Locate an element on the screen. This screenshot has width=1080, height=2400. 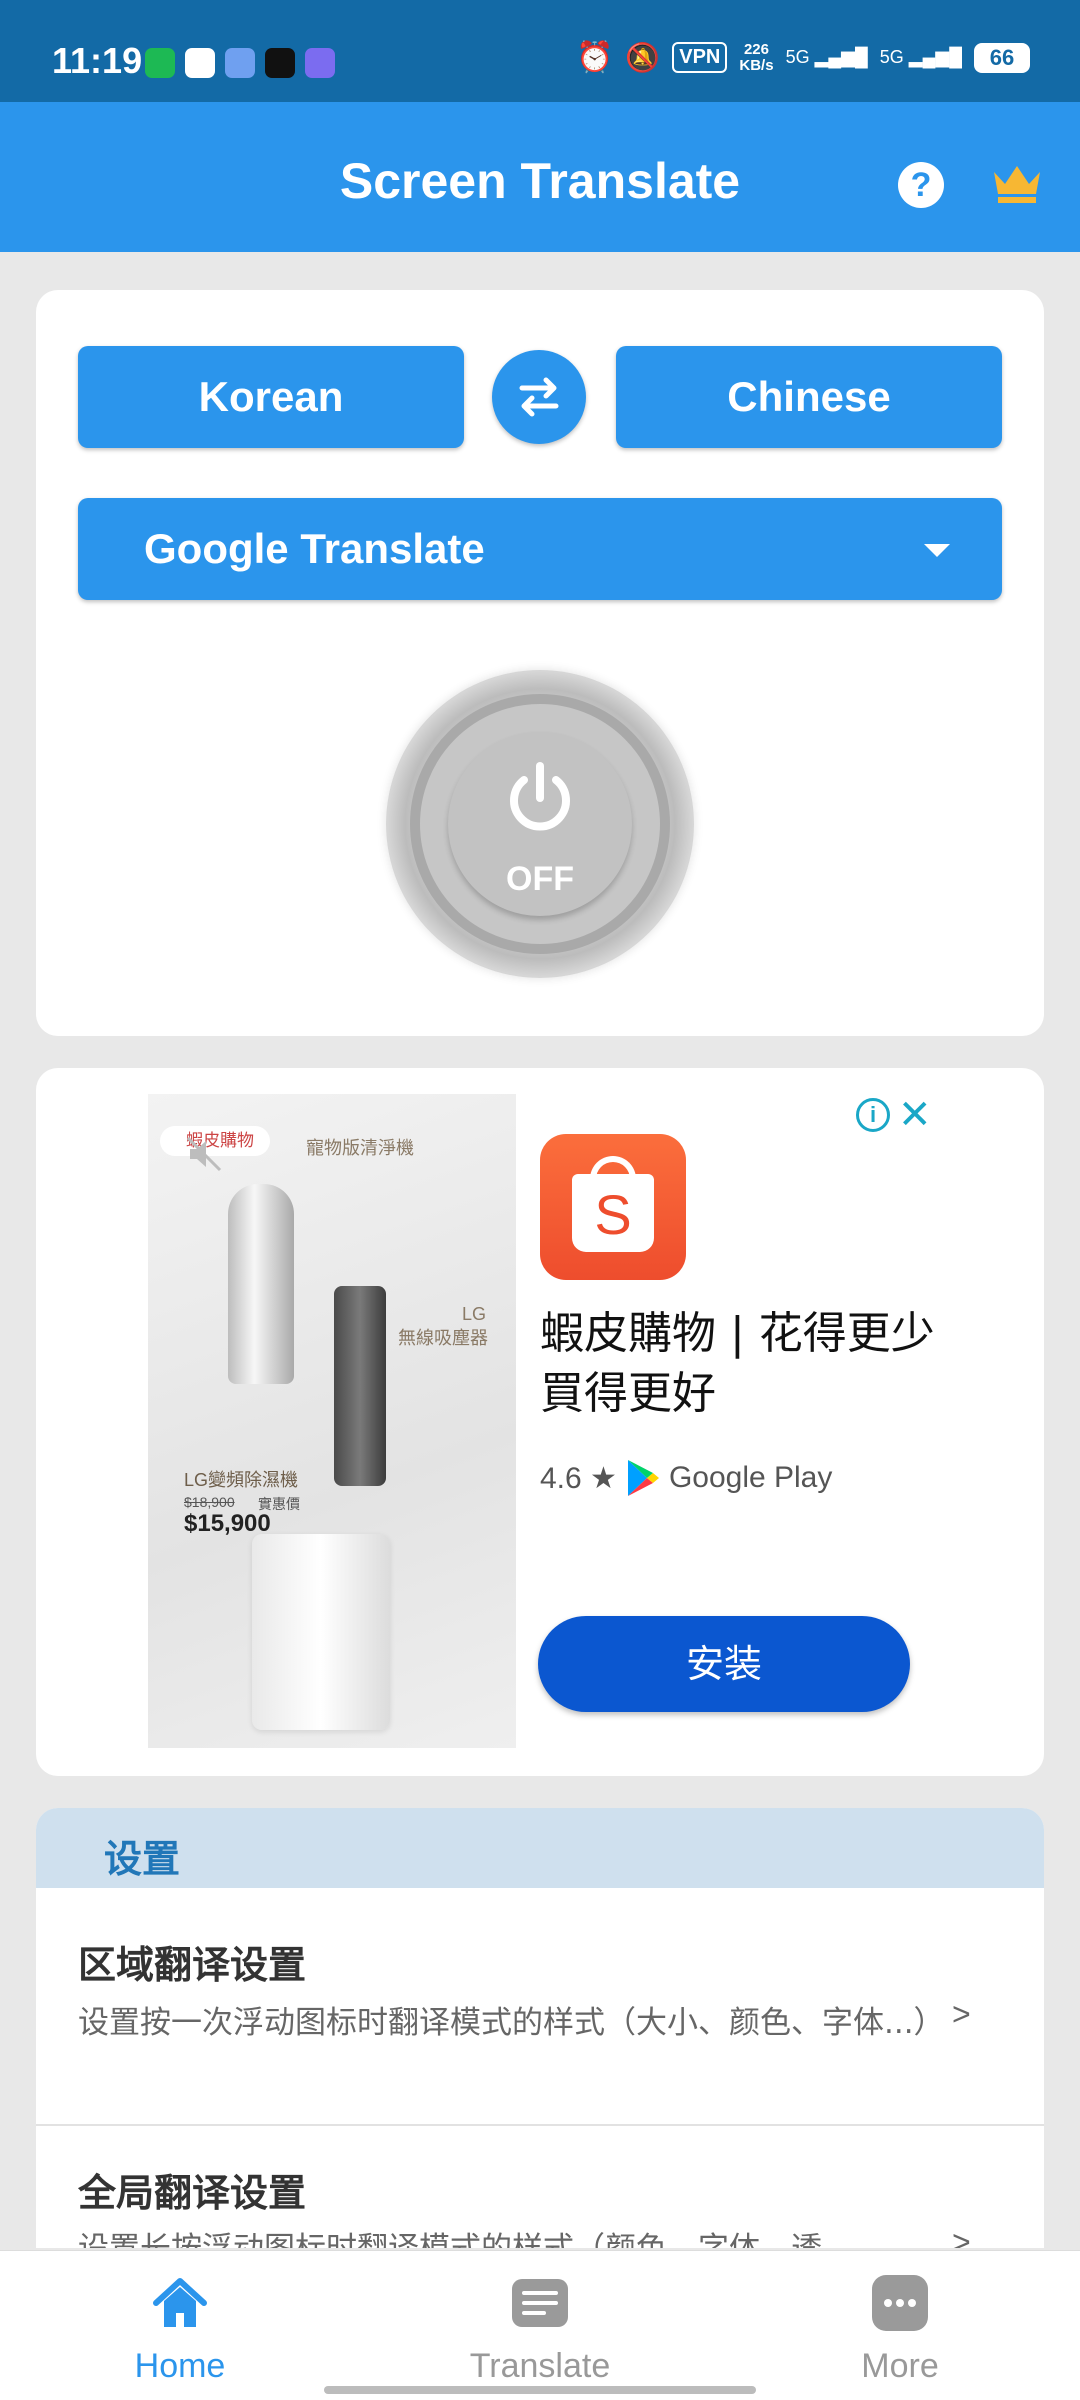
power-icon is located at coordinates (540, 796).